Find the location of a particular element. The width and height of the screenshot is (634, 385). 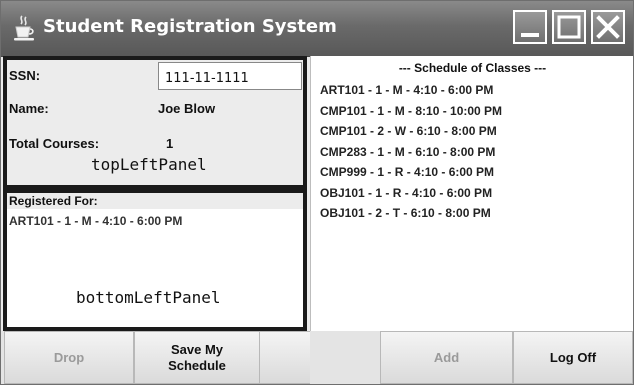

close-button is located at coordinates (608, 27).